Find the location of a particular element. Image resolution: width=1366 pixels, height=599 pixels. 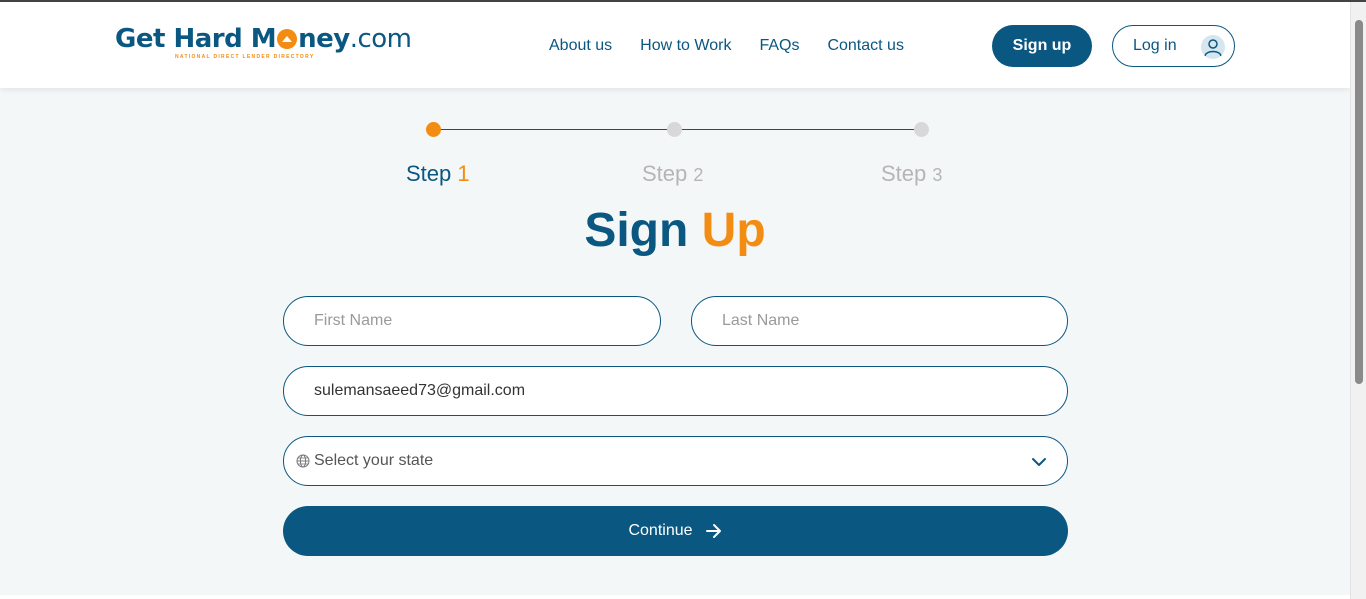

title-part1: Sign is located at coordinates (636, 230).